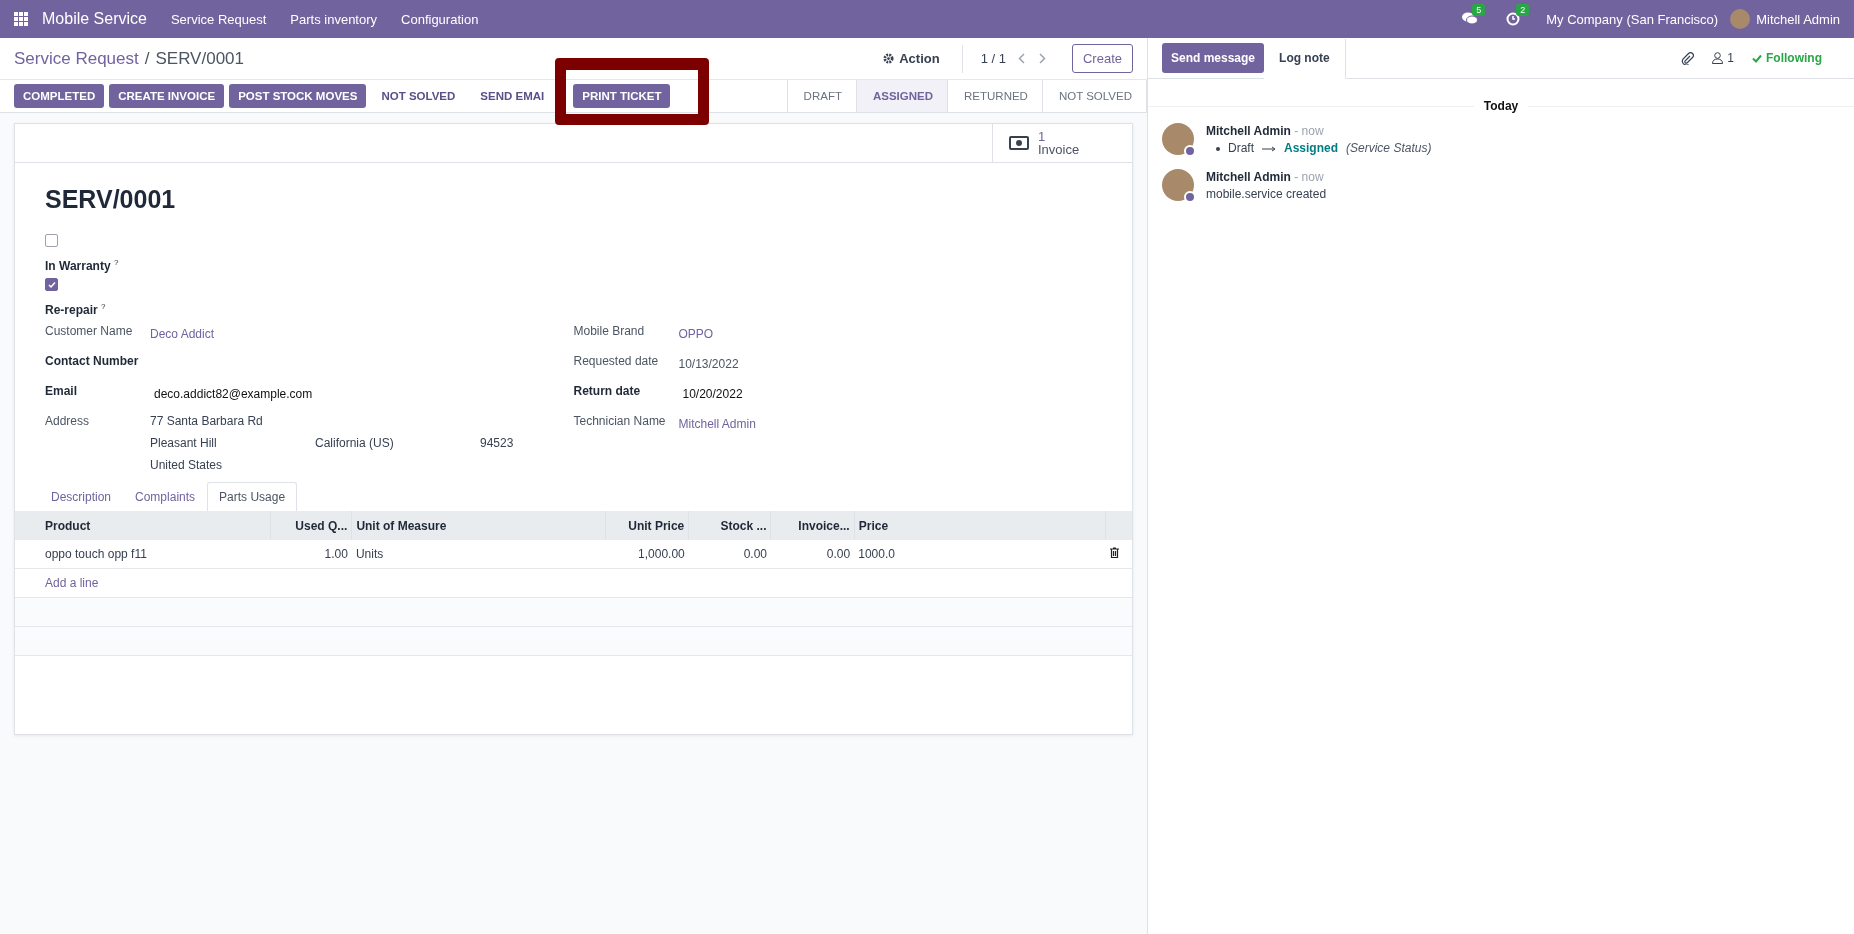 The height and width of the screenshot is (934, 1854). I want to click on user-avatar, so click(1740, 19).